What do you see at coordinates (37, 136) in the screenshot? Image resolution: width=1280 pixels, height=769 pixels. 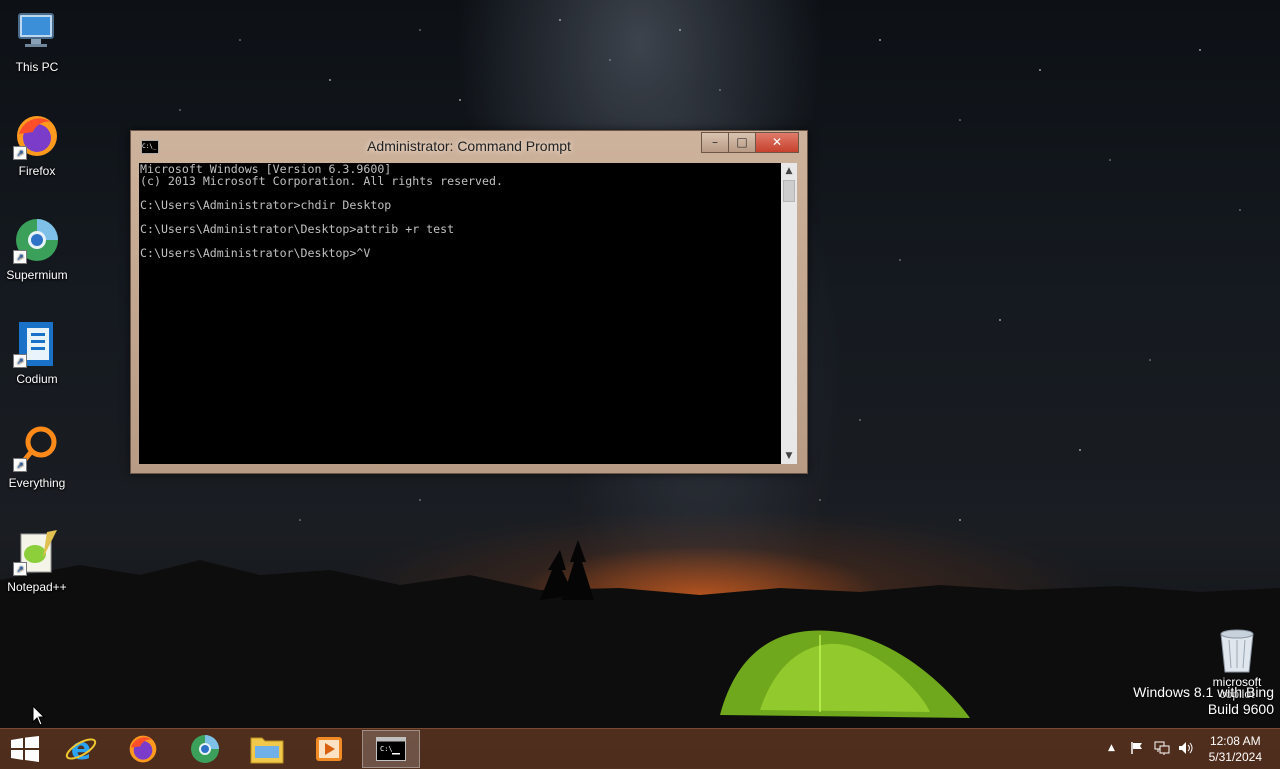 I see `firefox-icon: ↗` at bounding box center [37, 136].